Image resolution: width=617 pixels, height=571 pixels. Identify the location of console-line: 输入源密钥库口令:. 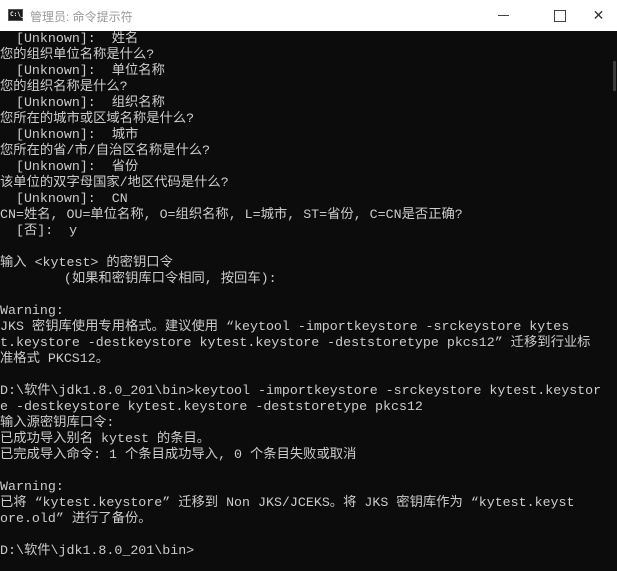
(57, 422).